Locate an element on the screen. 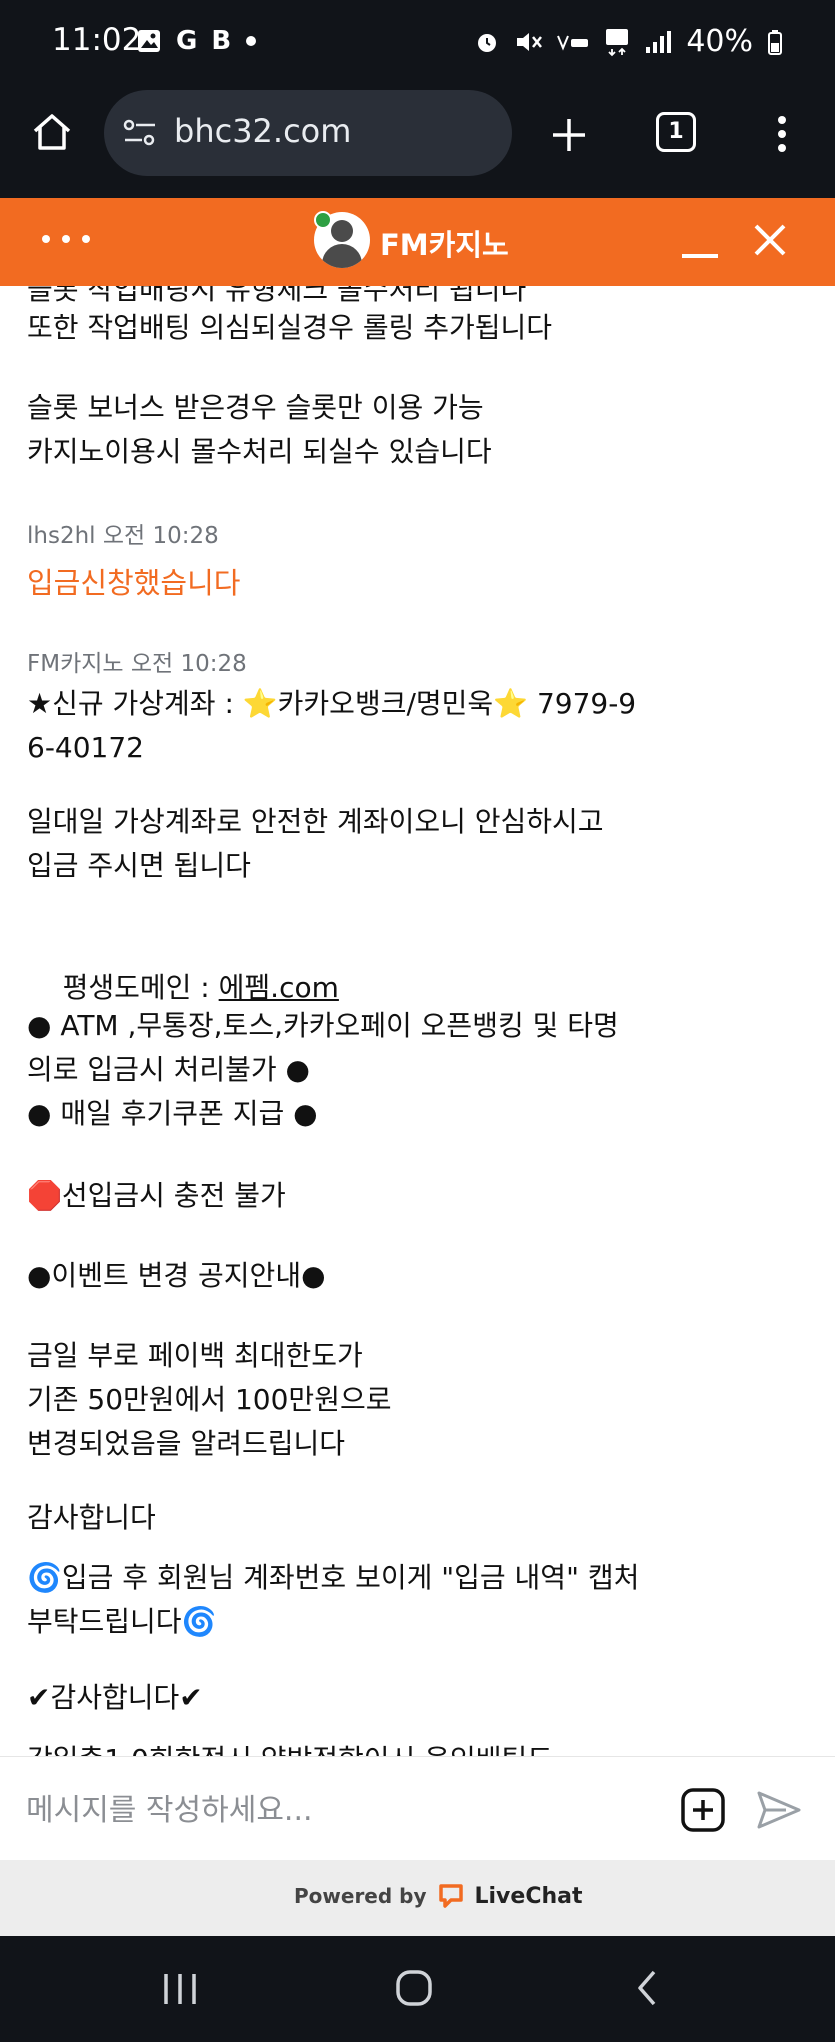 The height and width of the screenshot is (2042, 835). livechat-brand: LiveChat is located at coordinates (528, 1896).